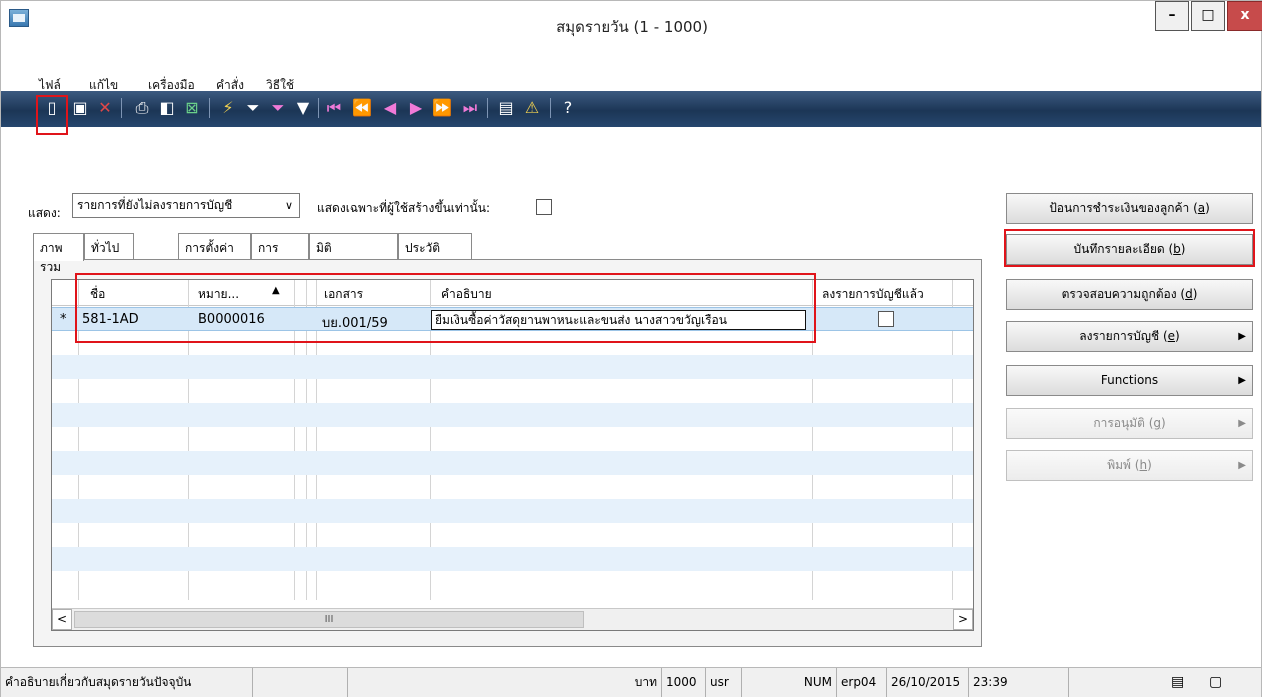 The height and width of the screenshot is (697, 1262). I want to click on delete-icon: ✕, so click(105, 108).